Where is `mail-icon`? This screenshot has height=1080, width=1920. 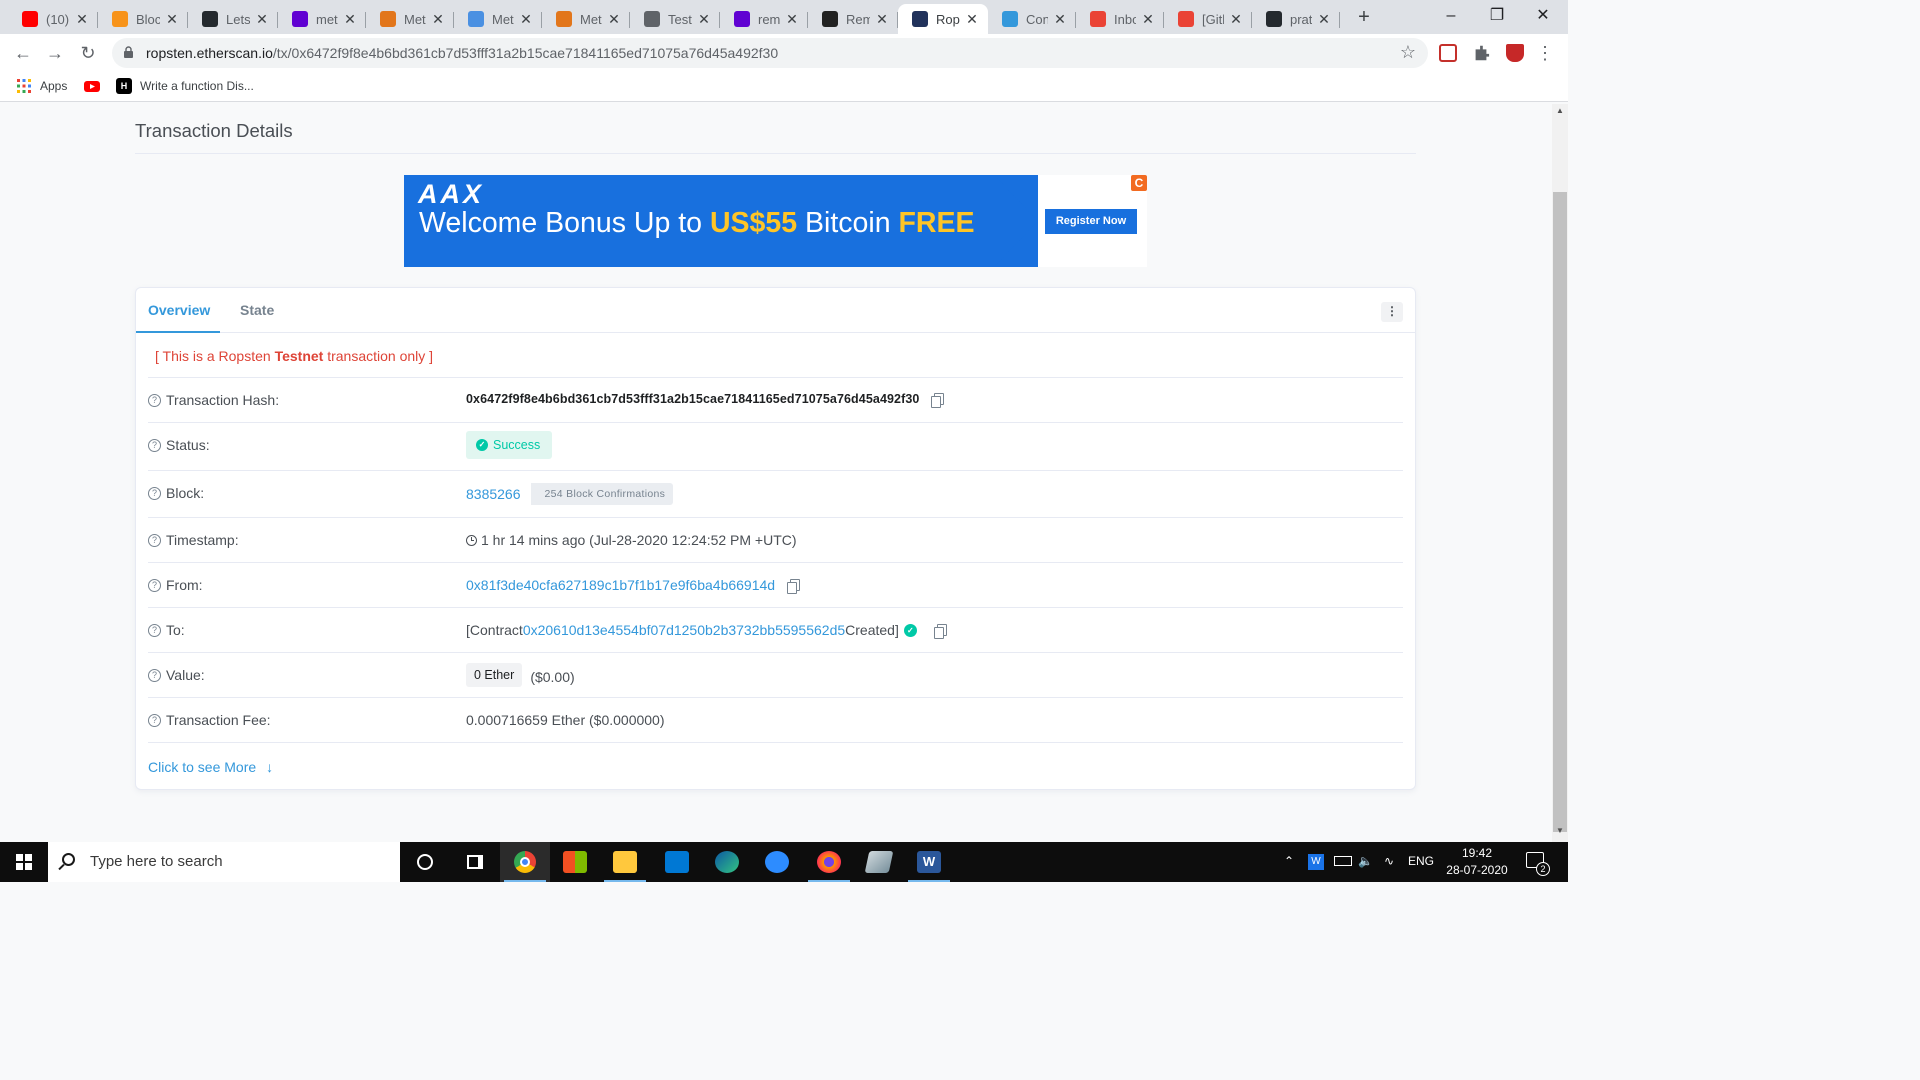 mail-icon is located at coordinates (677, 862).